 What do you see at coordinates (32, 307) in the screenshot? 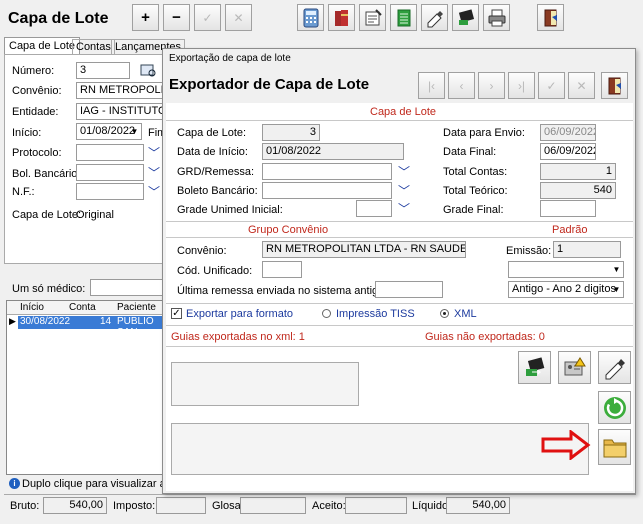
I see `grid-header-inicio: Início` at bounding box center [32, 307].